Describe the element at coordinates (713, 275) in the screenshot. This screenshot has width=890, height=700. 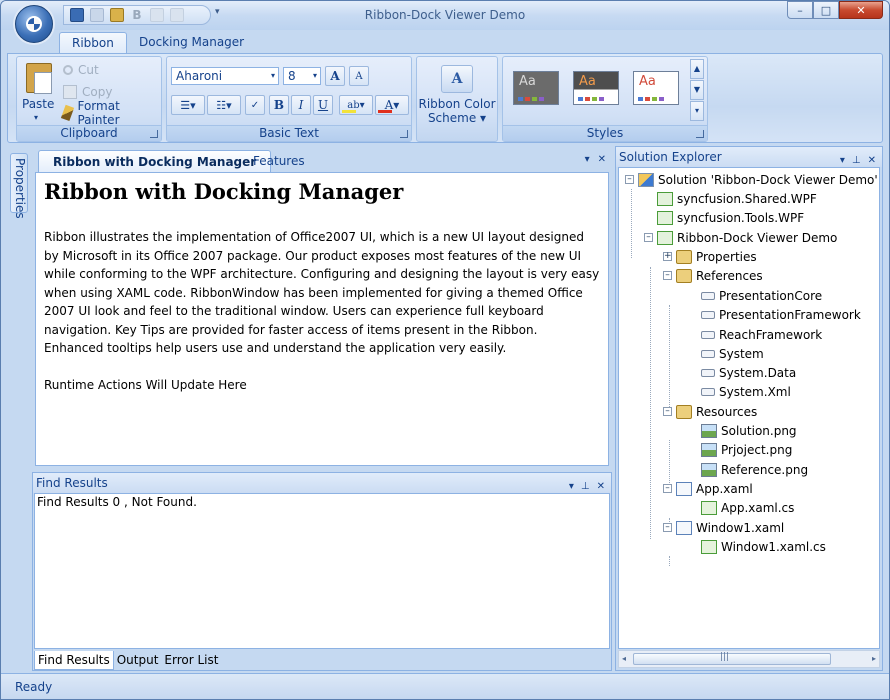
I see `tree-item-references: – References` at that location.